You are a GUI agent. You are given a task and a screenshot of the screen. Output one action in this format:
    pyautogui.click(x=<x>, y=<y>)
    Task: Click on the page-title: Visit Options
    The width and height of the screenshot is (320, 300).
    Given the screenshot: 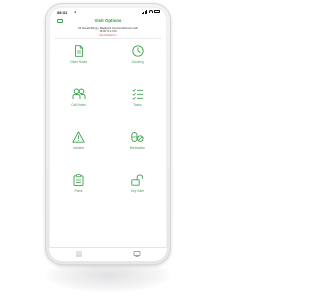 What is the action you would take?
    pyautogui.click(x=108, y=20)
    